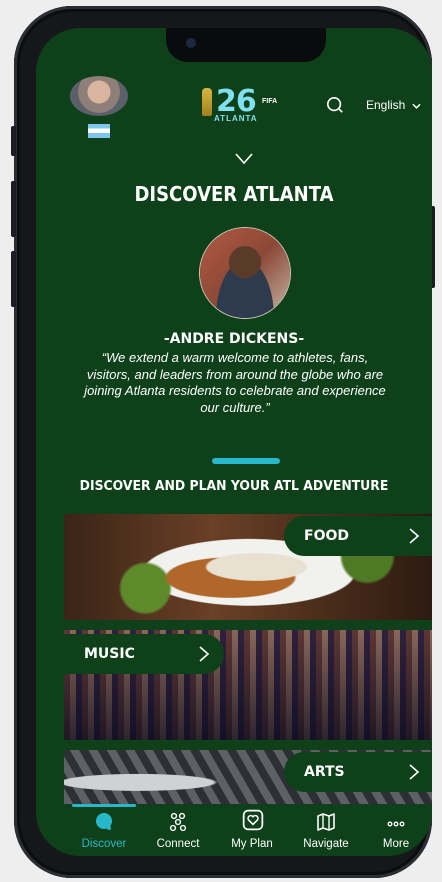 The width and height of the screenshot is (442, 882). Describe the element at coordinates (13, 141) in the screenshot. I see `mute-switch` at that location.